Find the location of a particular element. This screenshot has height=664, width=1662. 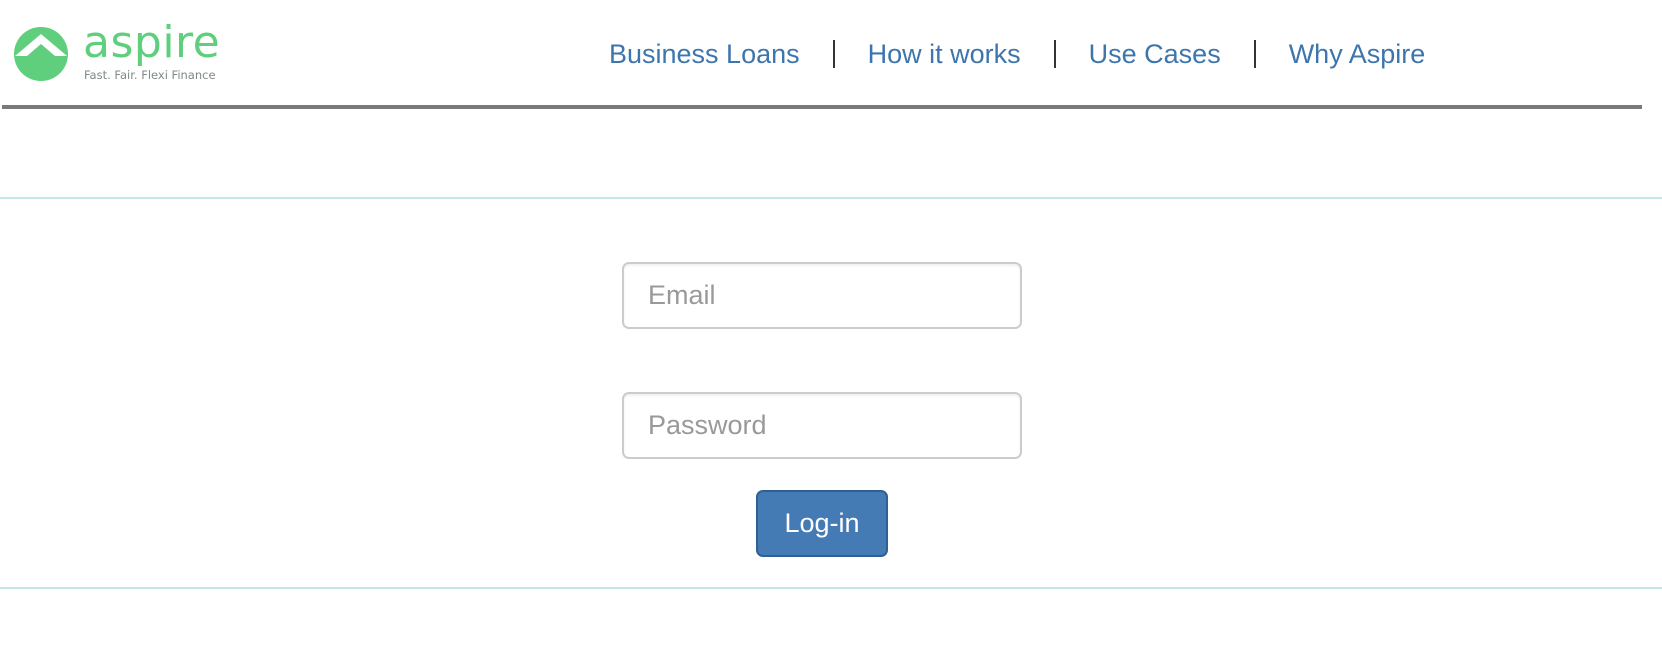

email-field is located at coordinates (822, 295).